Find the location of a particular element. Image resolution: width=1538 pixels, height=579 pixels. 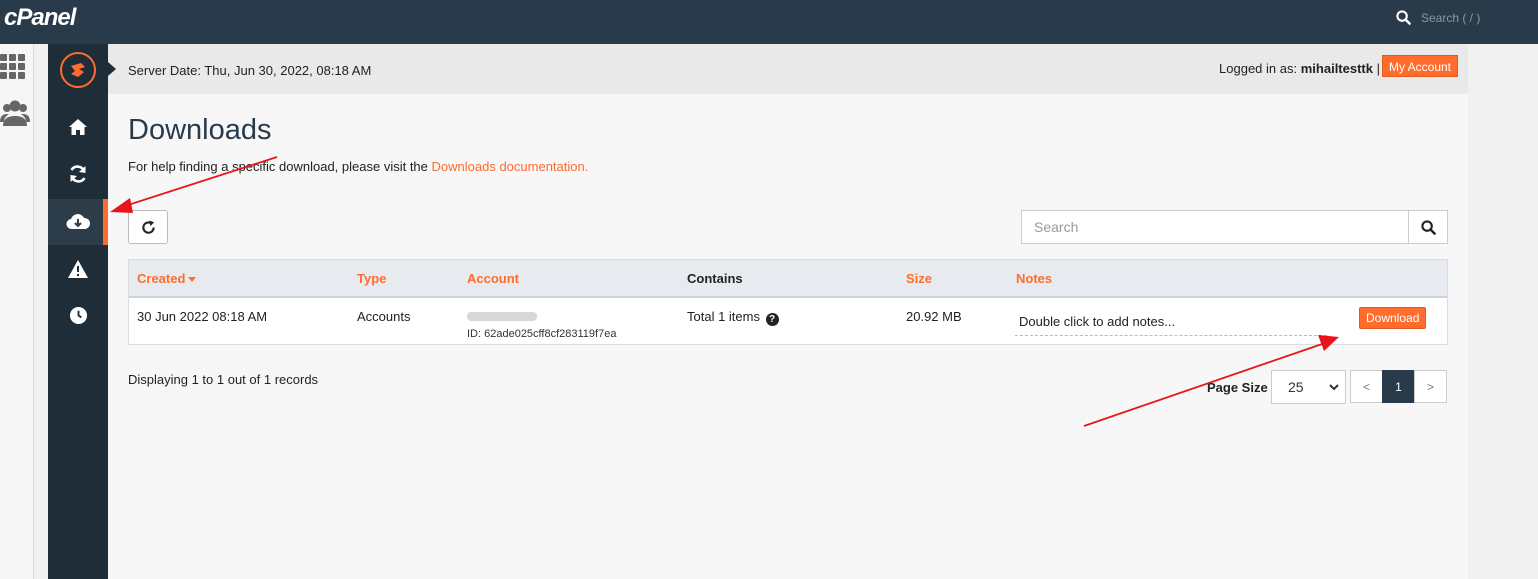

record-count: Displaying 1 to 1 out of 1 records is located at coordinates (223, 379).